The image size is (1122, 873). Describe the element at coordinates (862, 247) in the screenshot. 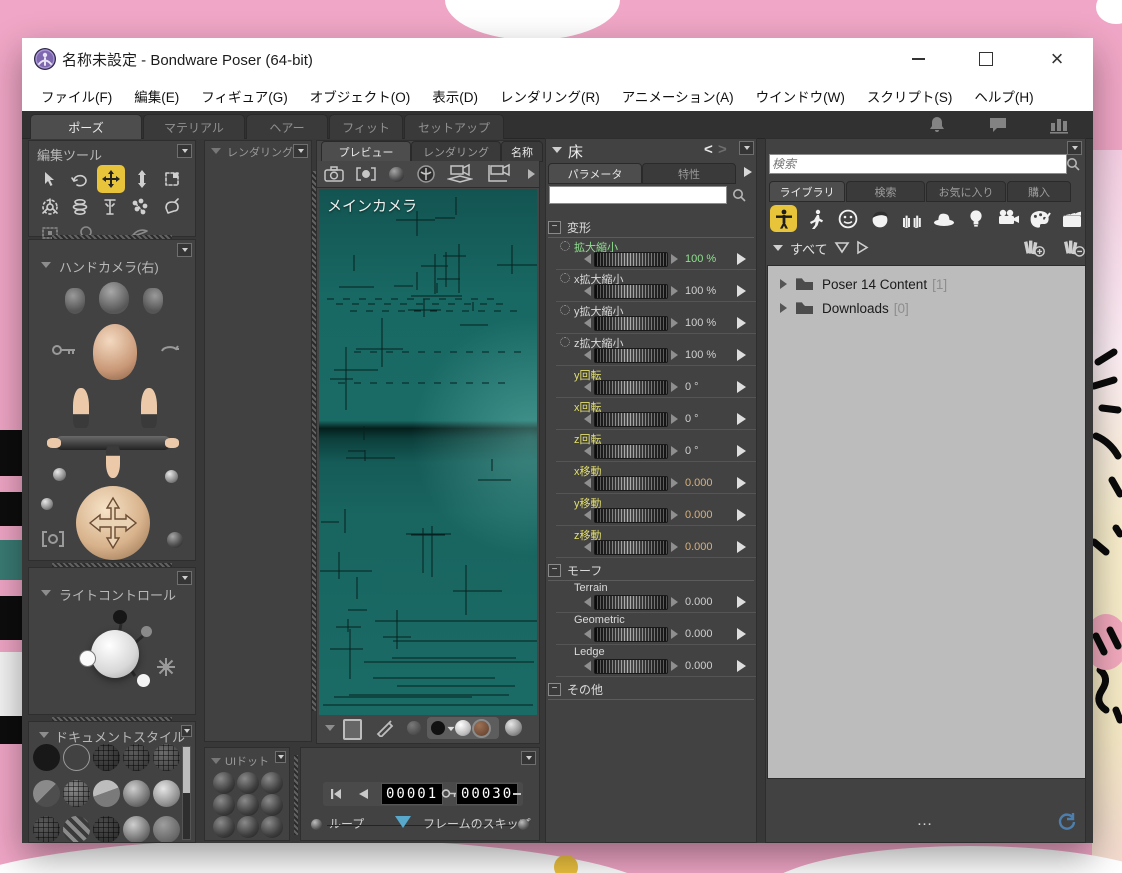

I see `filter-expand-icon` at that location.